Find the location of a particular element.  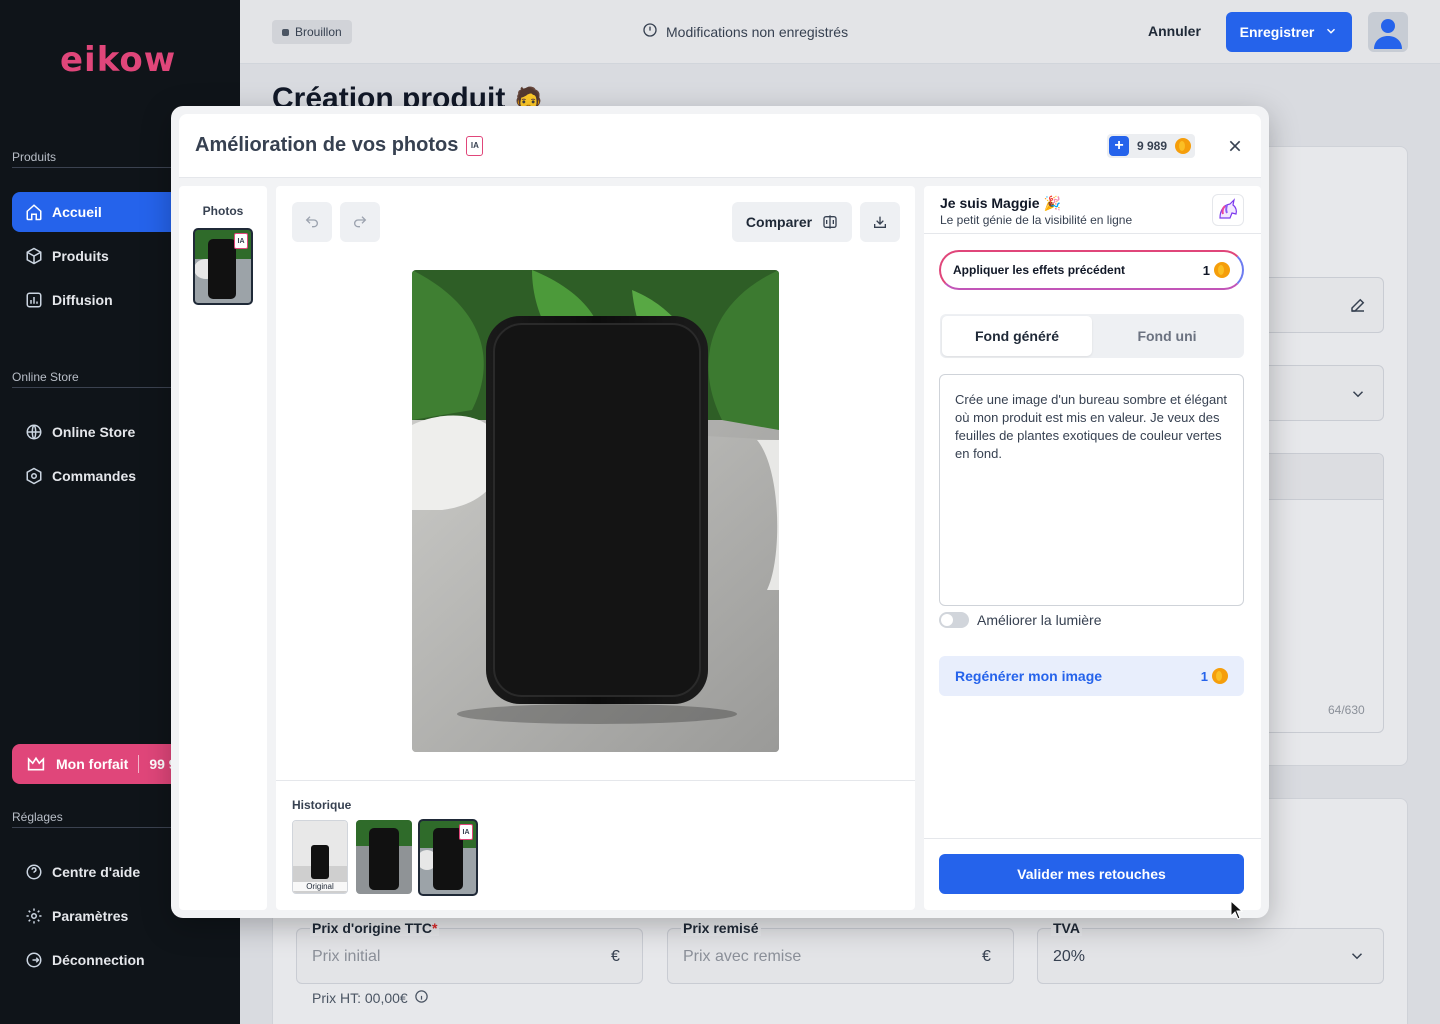

main-photo is located at coordinates (595, 511).